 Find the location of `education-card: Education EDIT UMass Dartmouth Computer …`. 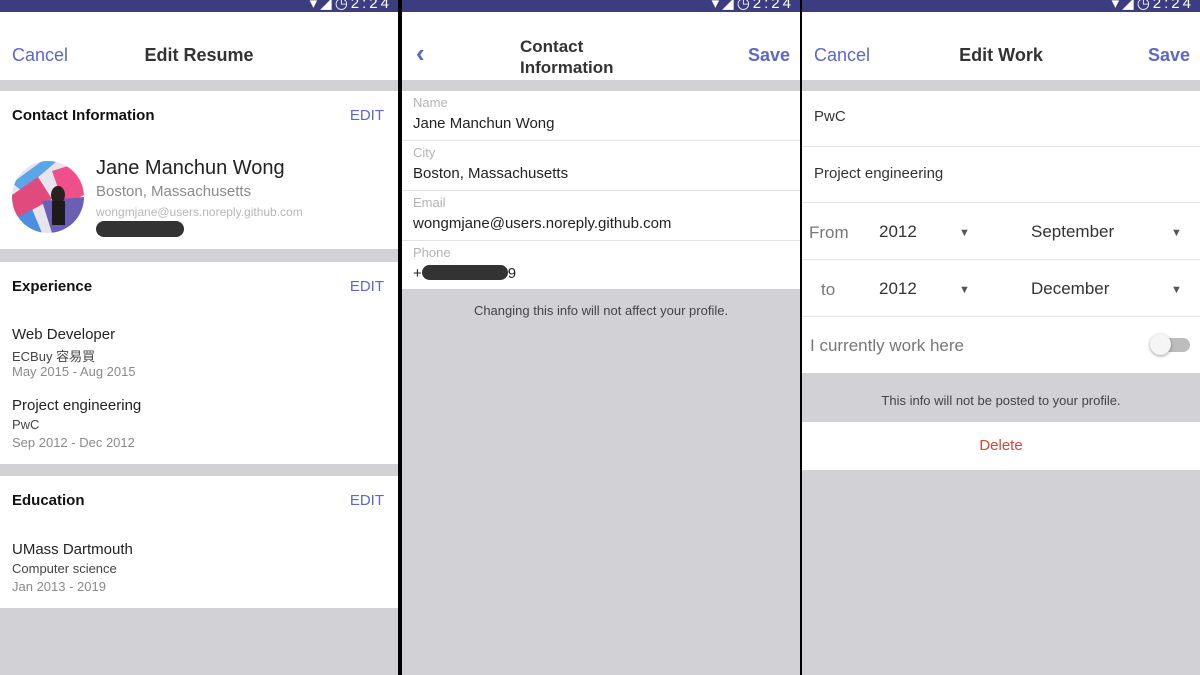

education-card: Education EDIT UMass Dartmouth Computer … is located at coordinates (199, 542).